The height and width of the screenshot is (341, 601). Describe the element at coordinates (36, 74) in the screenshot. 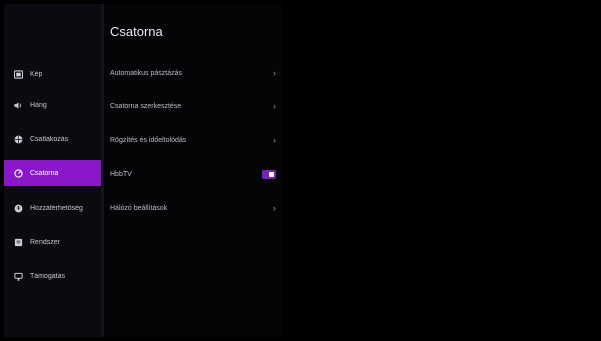

I see `sidebar-item-label: Kép` at that location.